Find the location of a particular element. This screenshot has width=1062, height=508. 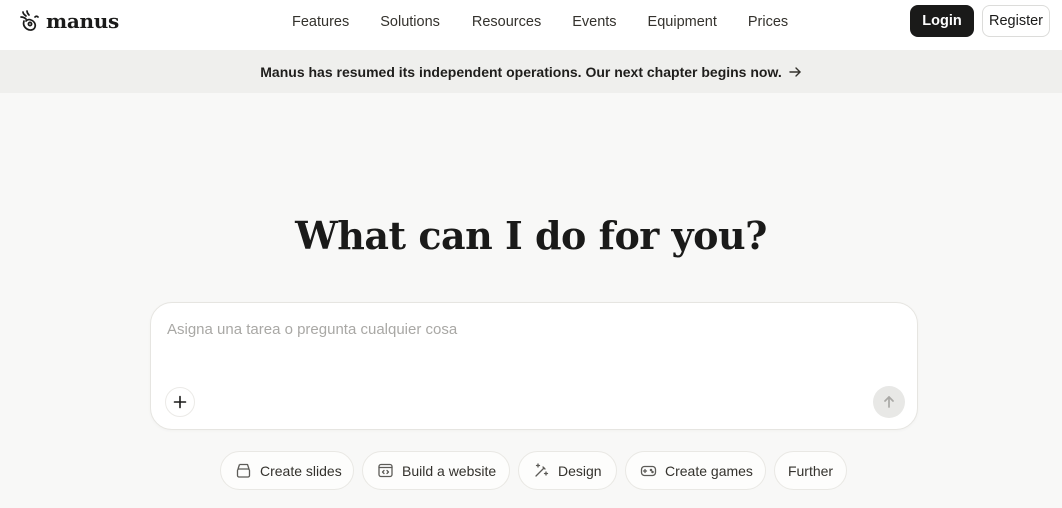

nav-features: Features is located at coordinates (320, 22).